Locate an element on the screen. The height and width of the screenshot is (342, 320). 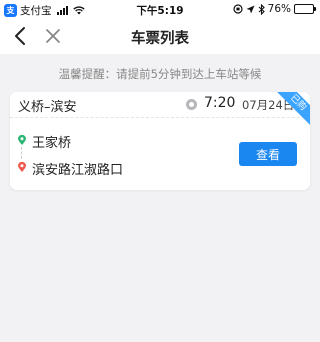
bus-stop-icon is located at coordinates (191, 104).